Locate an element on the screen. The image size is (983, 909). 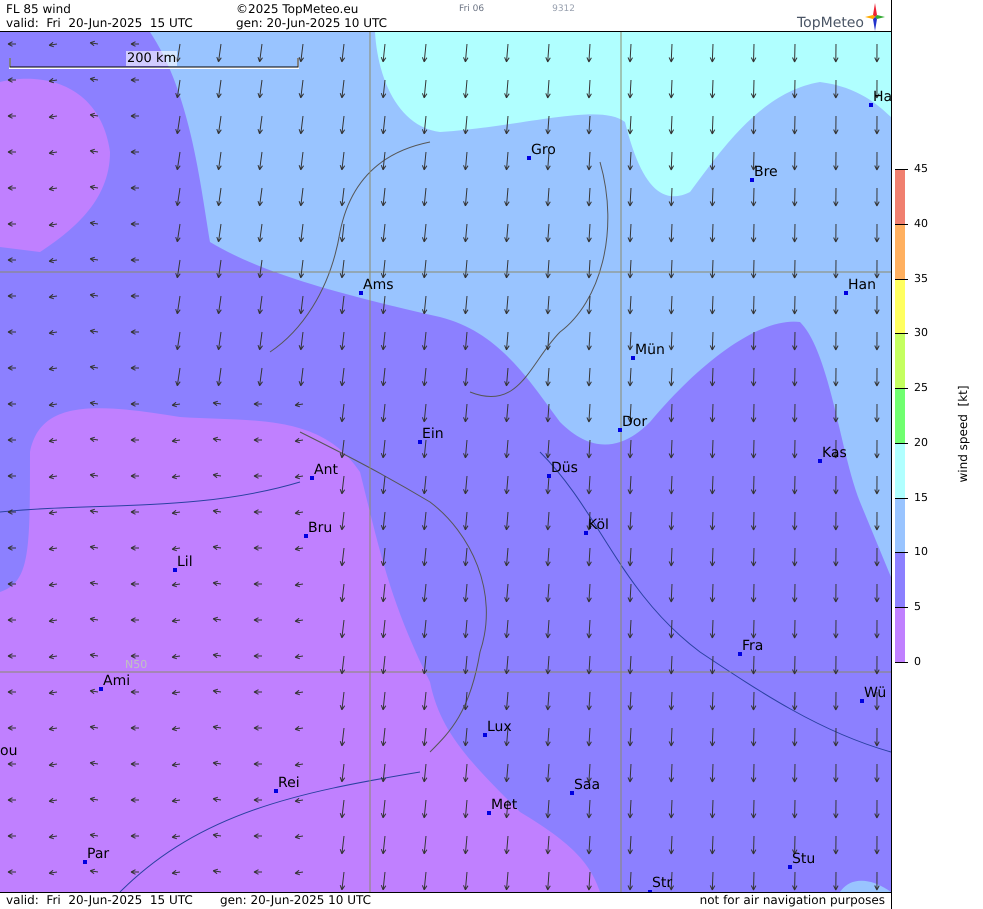
city-label: Ha is located at coordinates (882, 97).